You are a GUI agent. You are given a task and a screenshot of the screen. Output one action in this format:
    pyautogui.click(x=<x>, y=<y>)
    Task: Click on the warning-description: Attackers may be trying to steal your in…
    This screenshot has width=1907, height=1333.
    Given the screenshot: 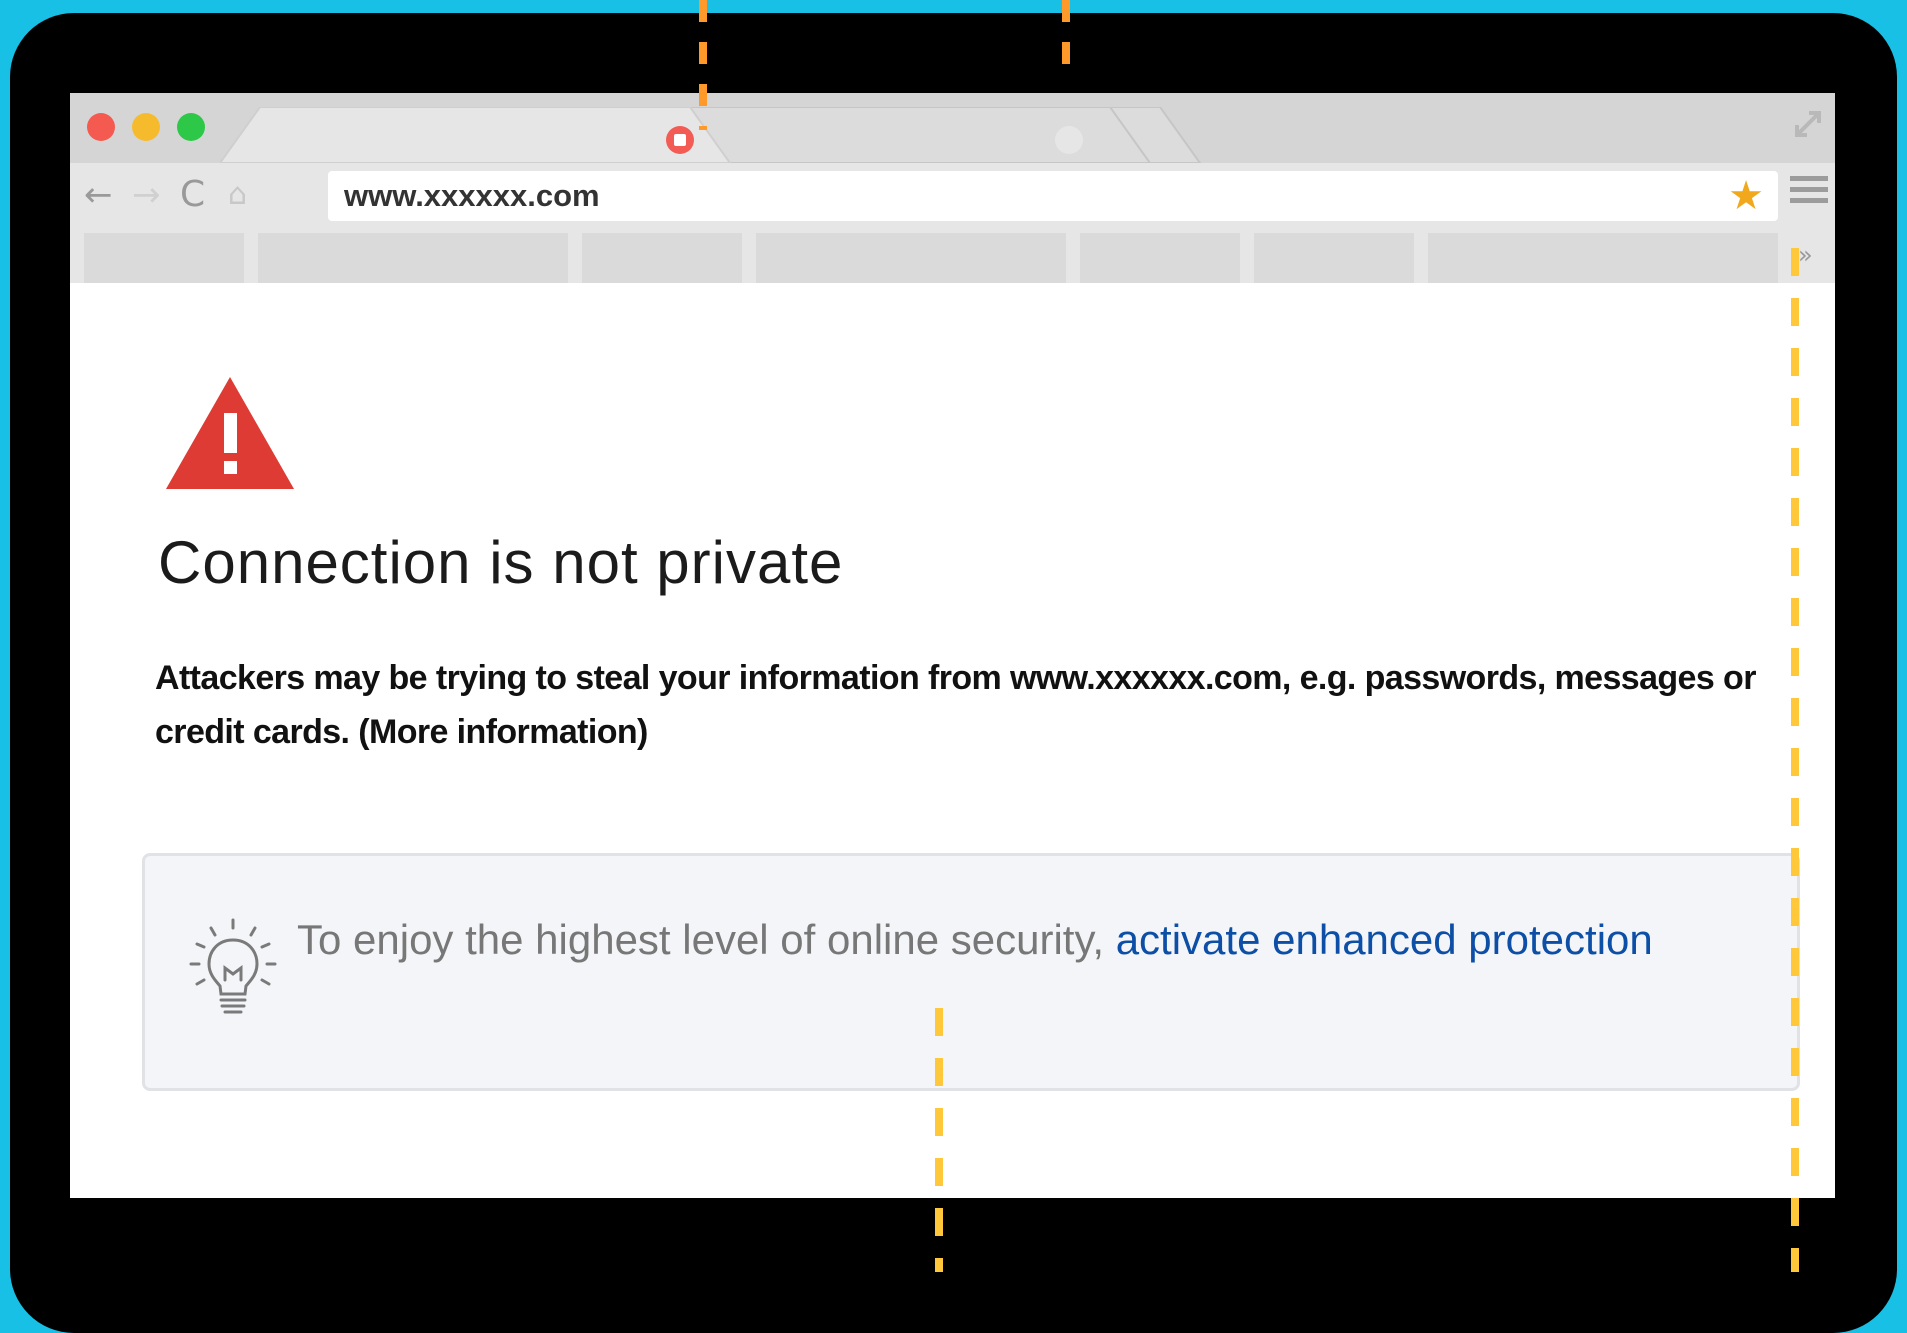 What is the action you would take?
    pyautogui.click(x=955, y=705)
    